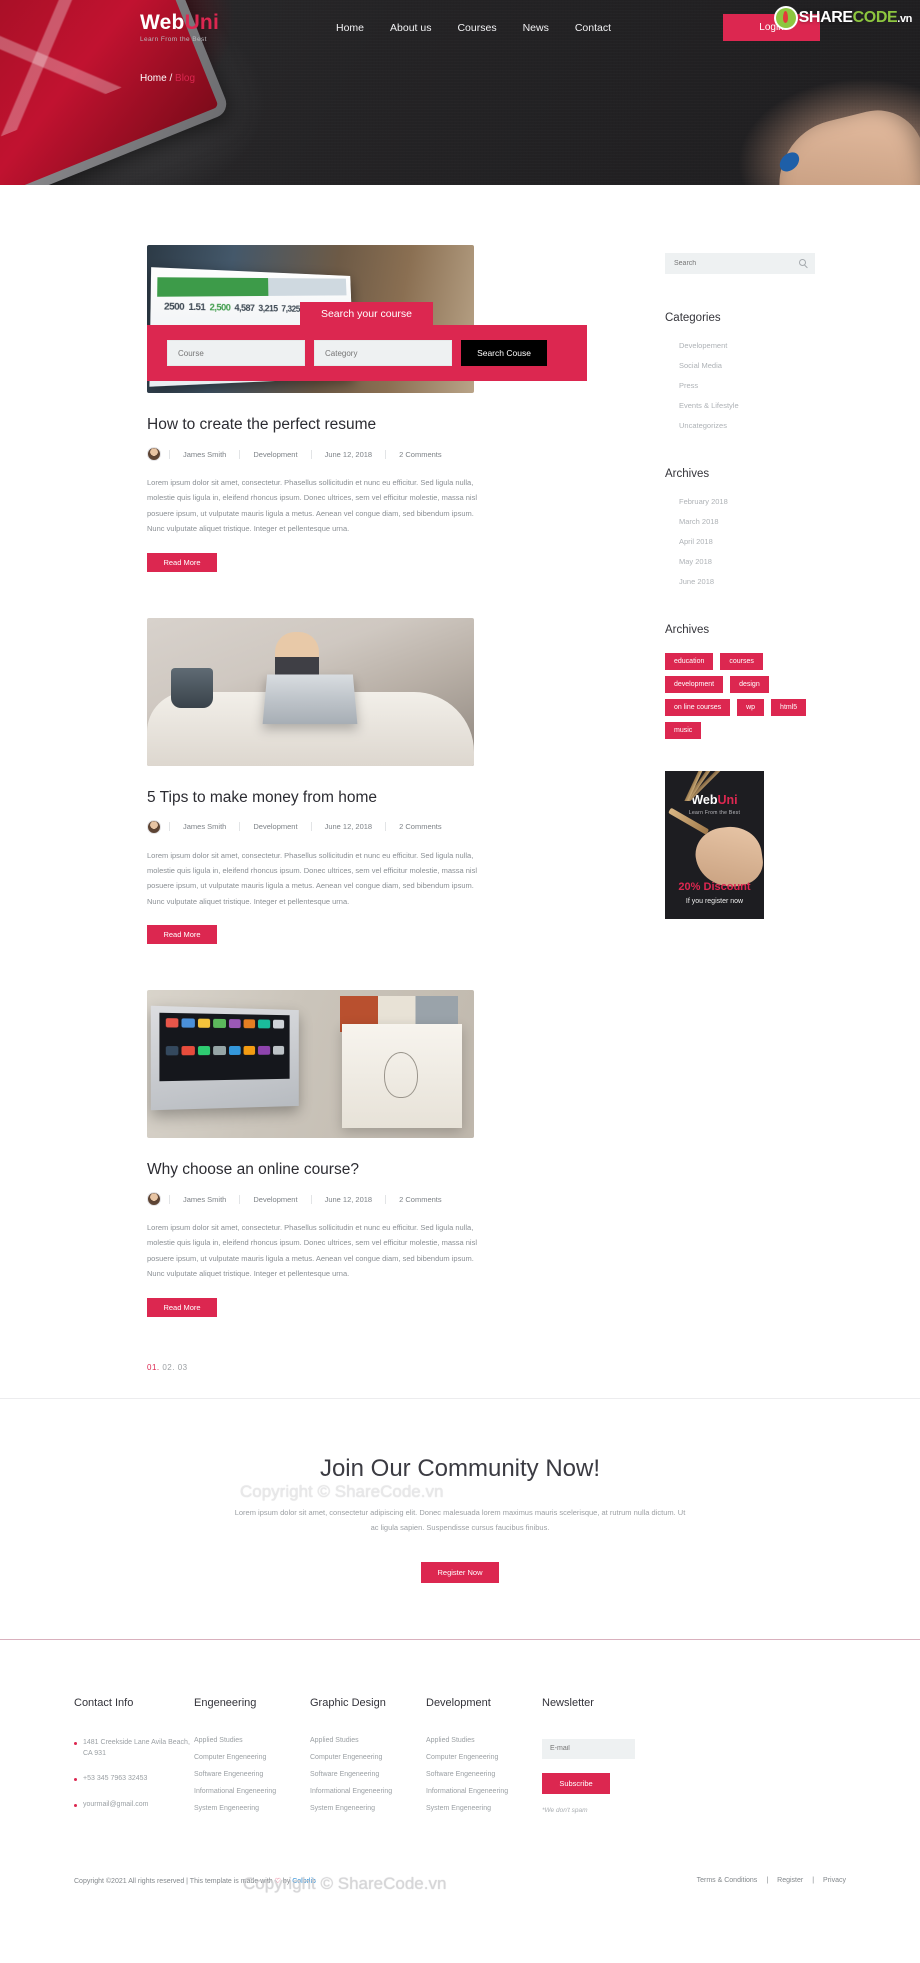 The image size is (920, 1963). I want to click on site-logo: WebUni Learn From the Best, so click(215, 27).